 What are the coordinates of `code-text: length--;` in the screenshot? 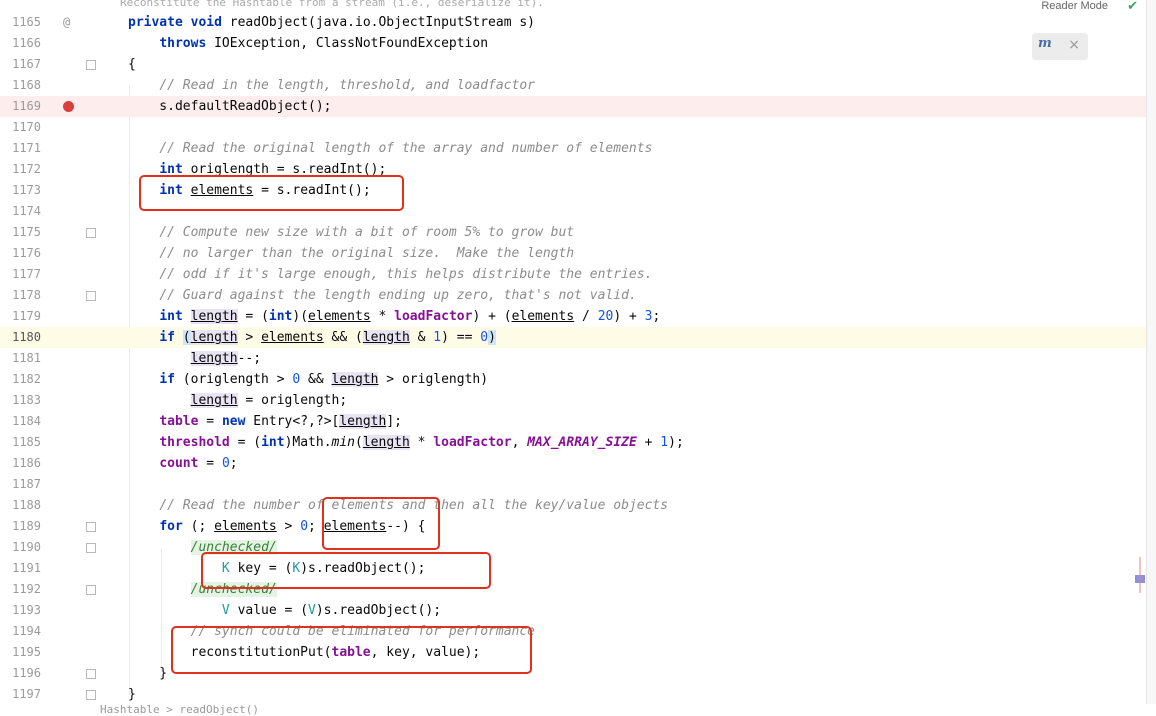 It's located at (194, 358).